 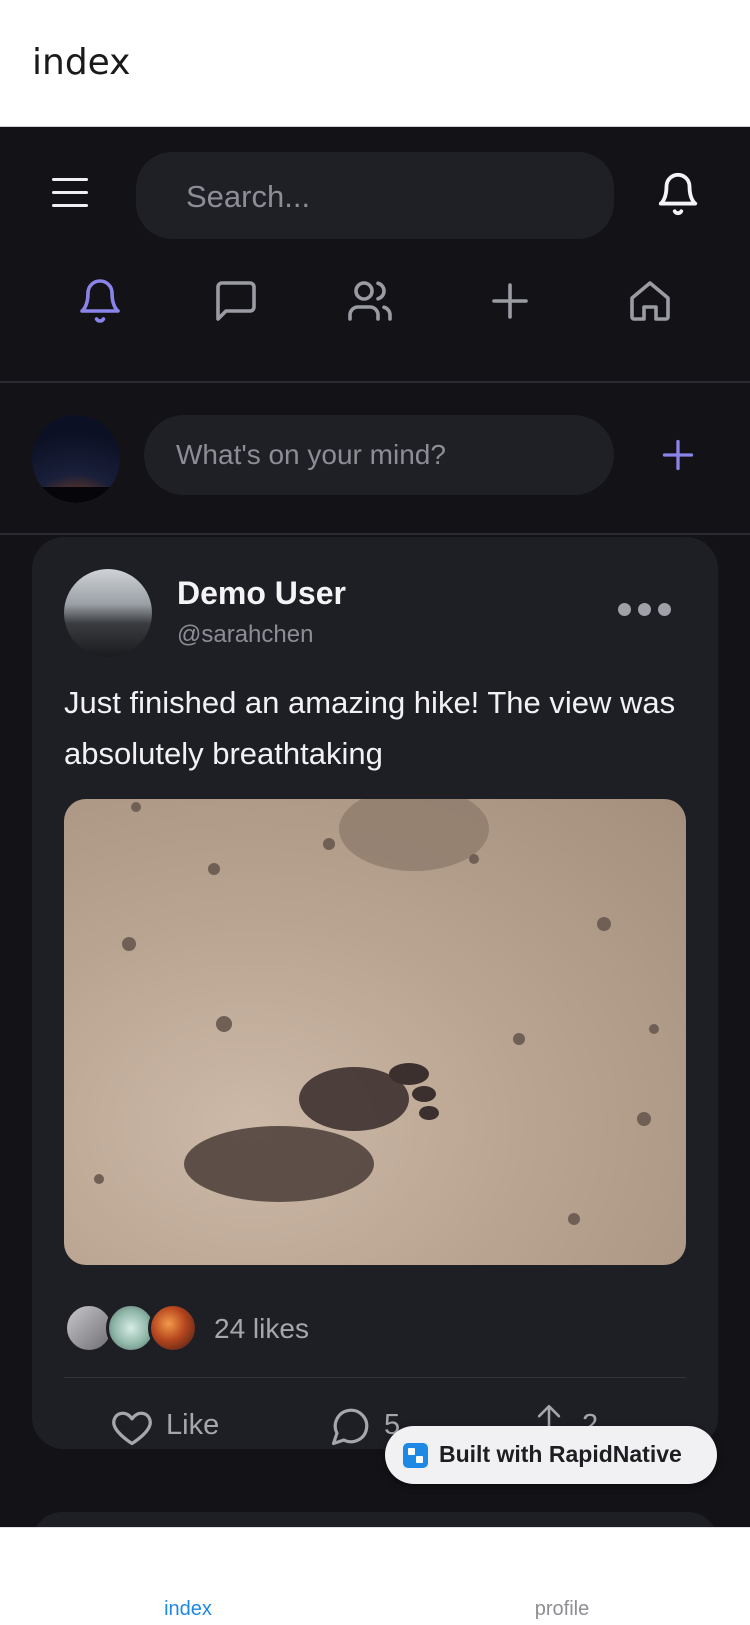 I want to click on top-bar, so click(x=375, y=192).